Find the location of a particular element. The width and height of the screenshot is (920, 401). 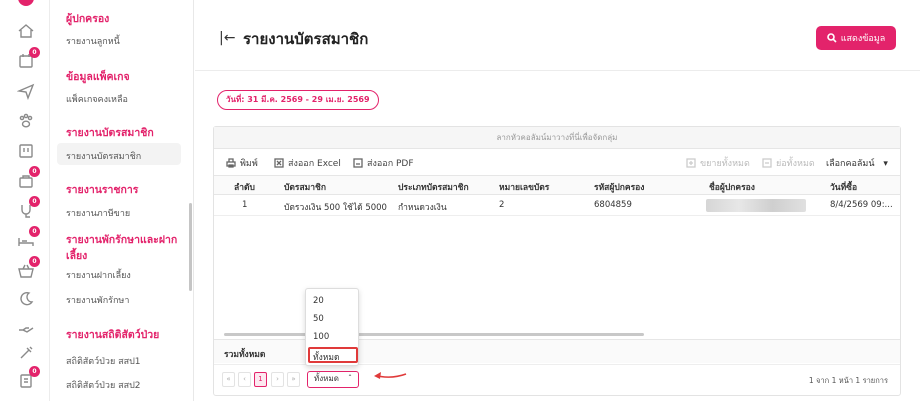

group-panel: ลากหัวคอลัมน์มาวางที่นี่เพื่อจัดกลุ่ม is located at coordinates (557, 138).